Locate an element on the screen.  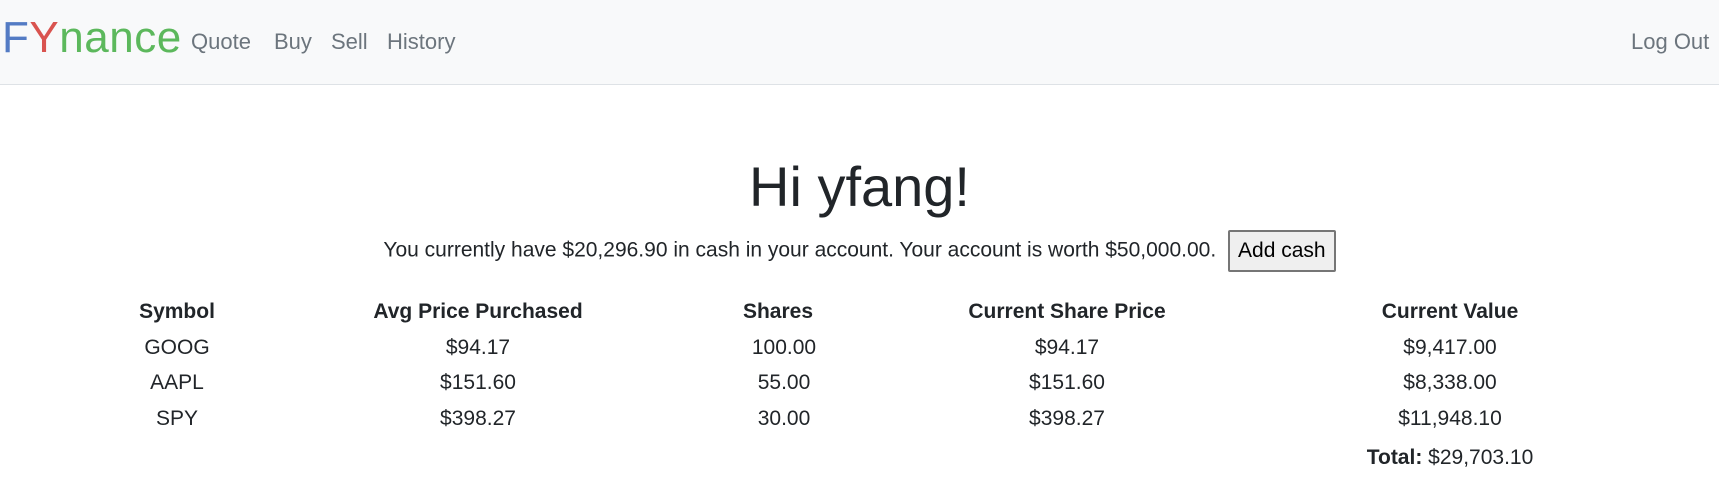
column-header-symbol: Symbol is located at coordinates (177, 311).